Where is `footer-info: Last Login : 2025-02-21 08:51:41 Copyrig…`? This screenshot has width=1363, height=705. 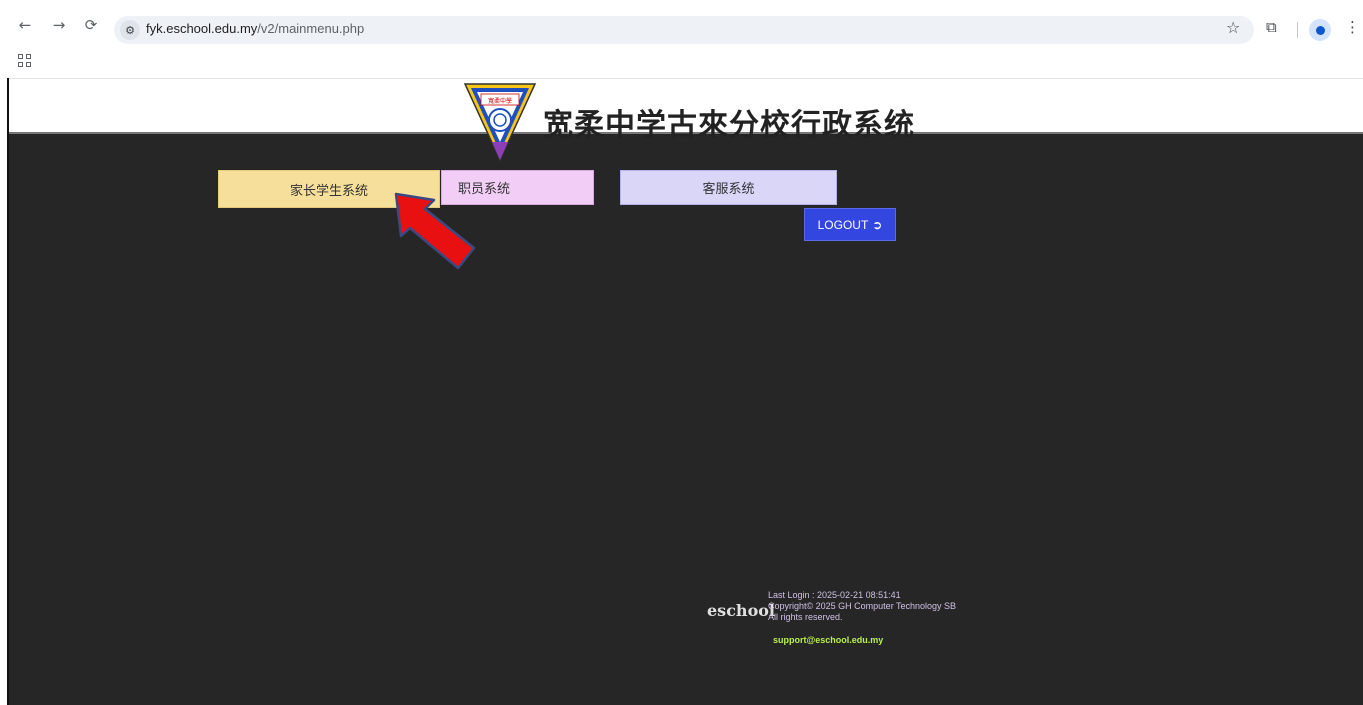 footer-info: Last Login : 2025-02-21 08:51:41 Copyrig… is located at coordinates (862, 606).